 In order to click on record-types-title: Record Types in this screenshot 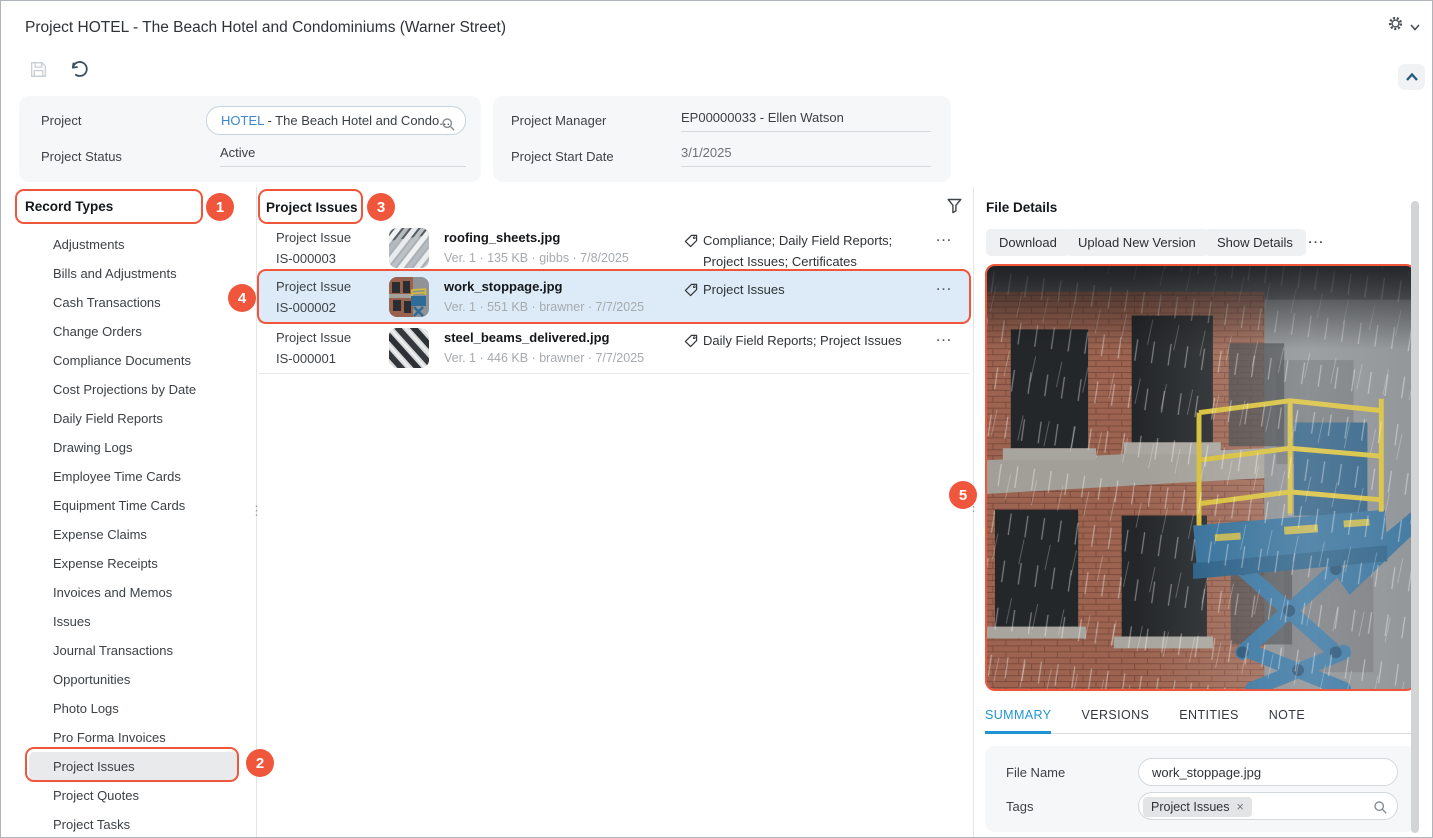, I will do `click(69, 206)`.